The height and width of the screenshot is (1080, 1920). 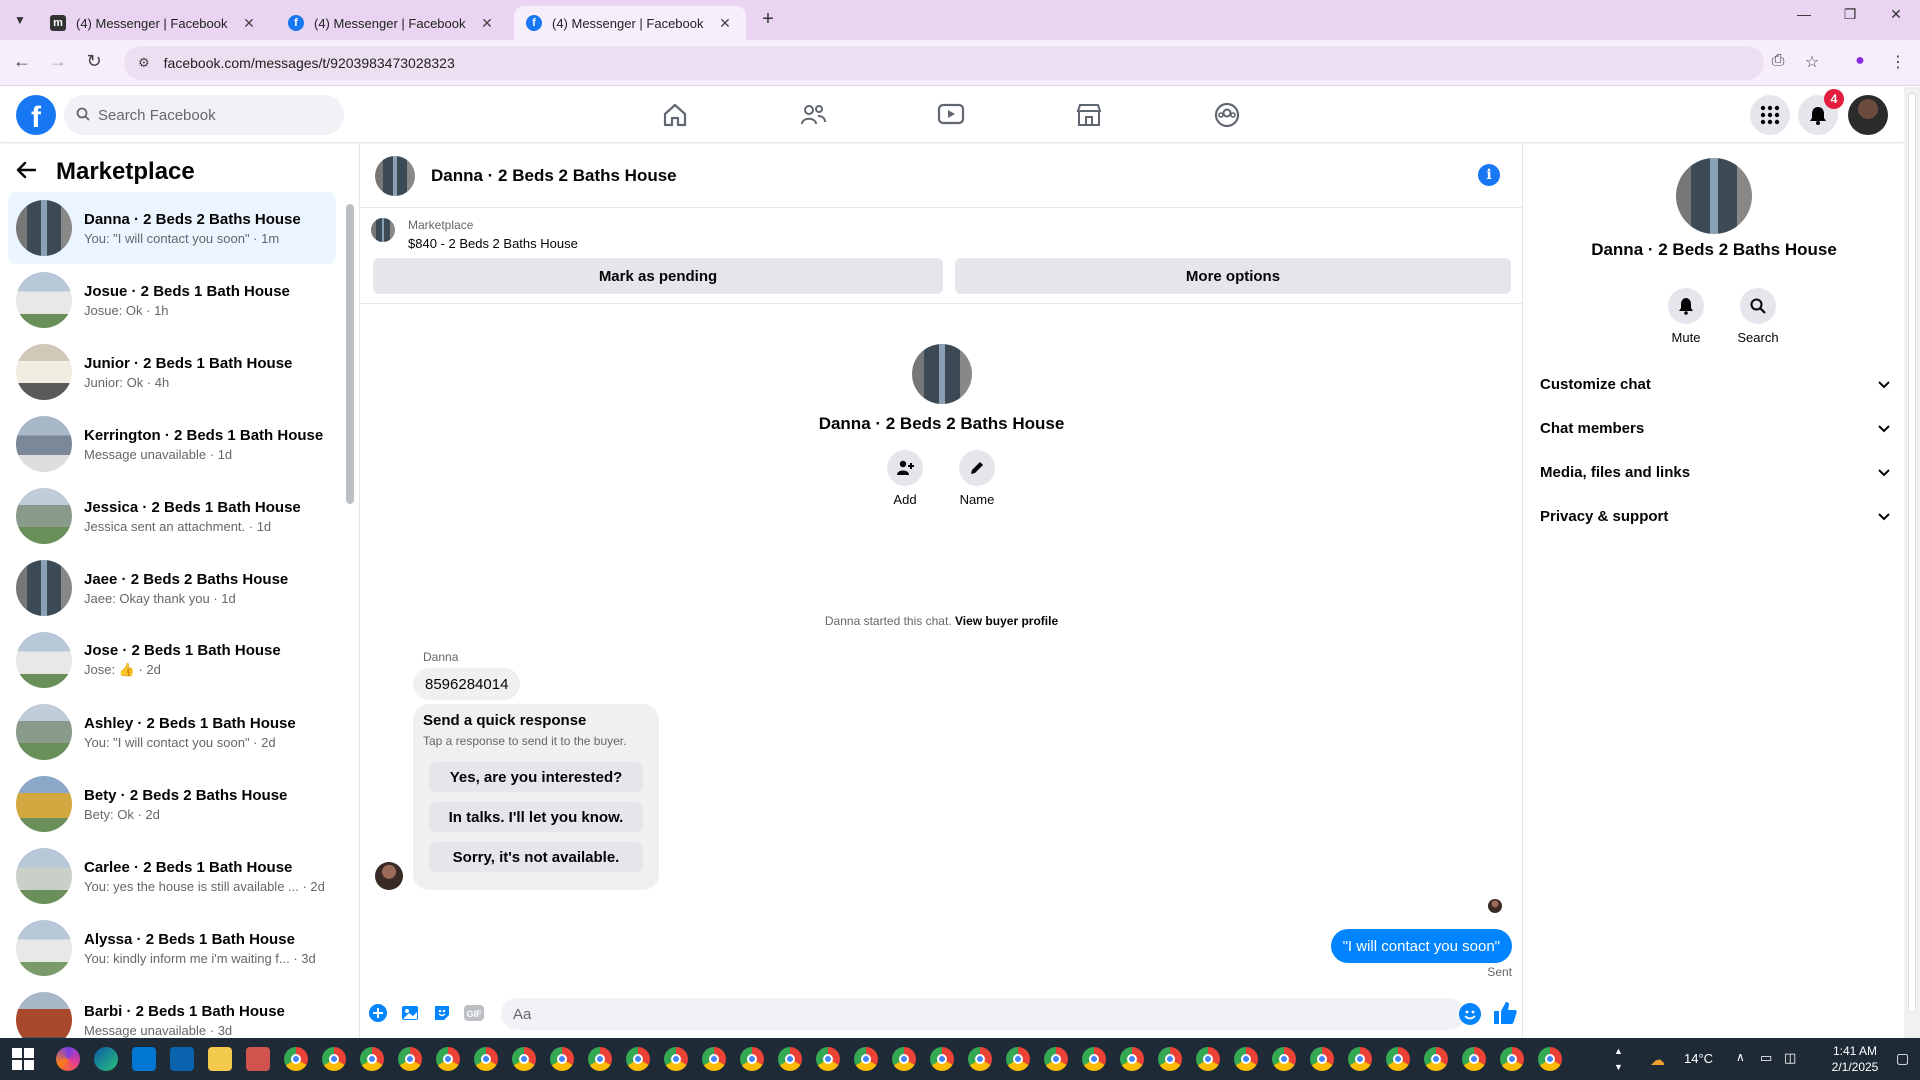 I want to click on minimize-window-icon: —, so click(x=1804, y=14).